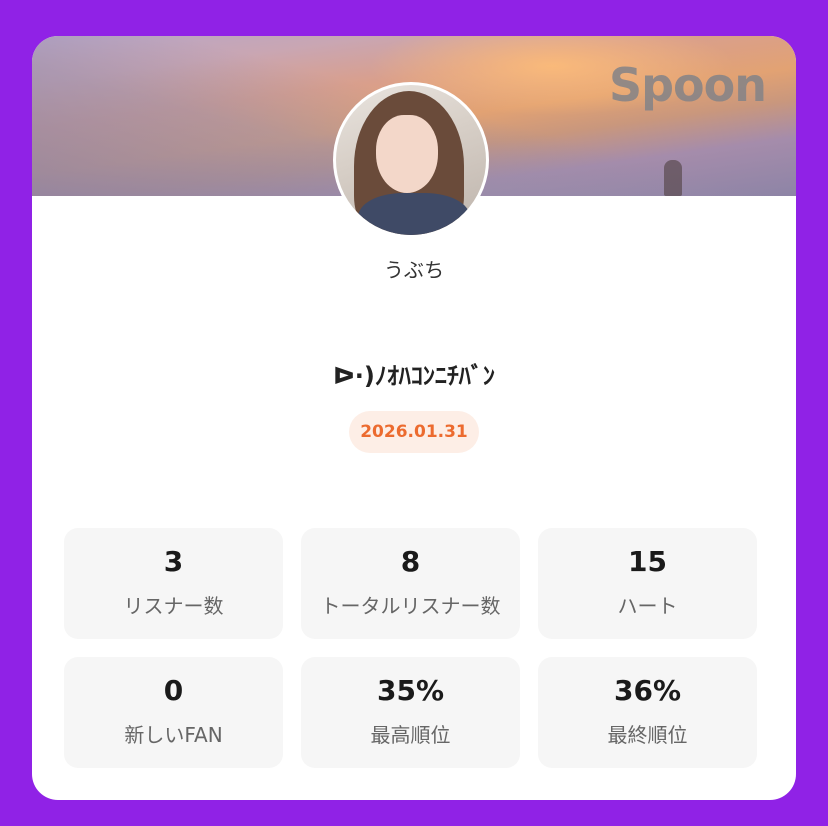 The height and width of the screenshot is (826, 828). What do you see at coordinates (687, 85) in the screenshot?
I see `spoon-logo: Spoon` at bounding box center [687, 85].